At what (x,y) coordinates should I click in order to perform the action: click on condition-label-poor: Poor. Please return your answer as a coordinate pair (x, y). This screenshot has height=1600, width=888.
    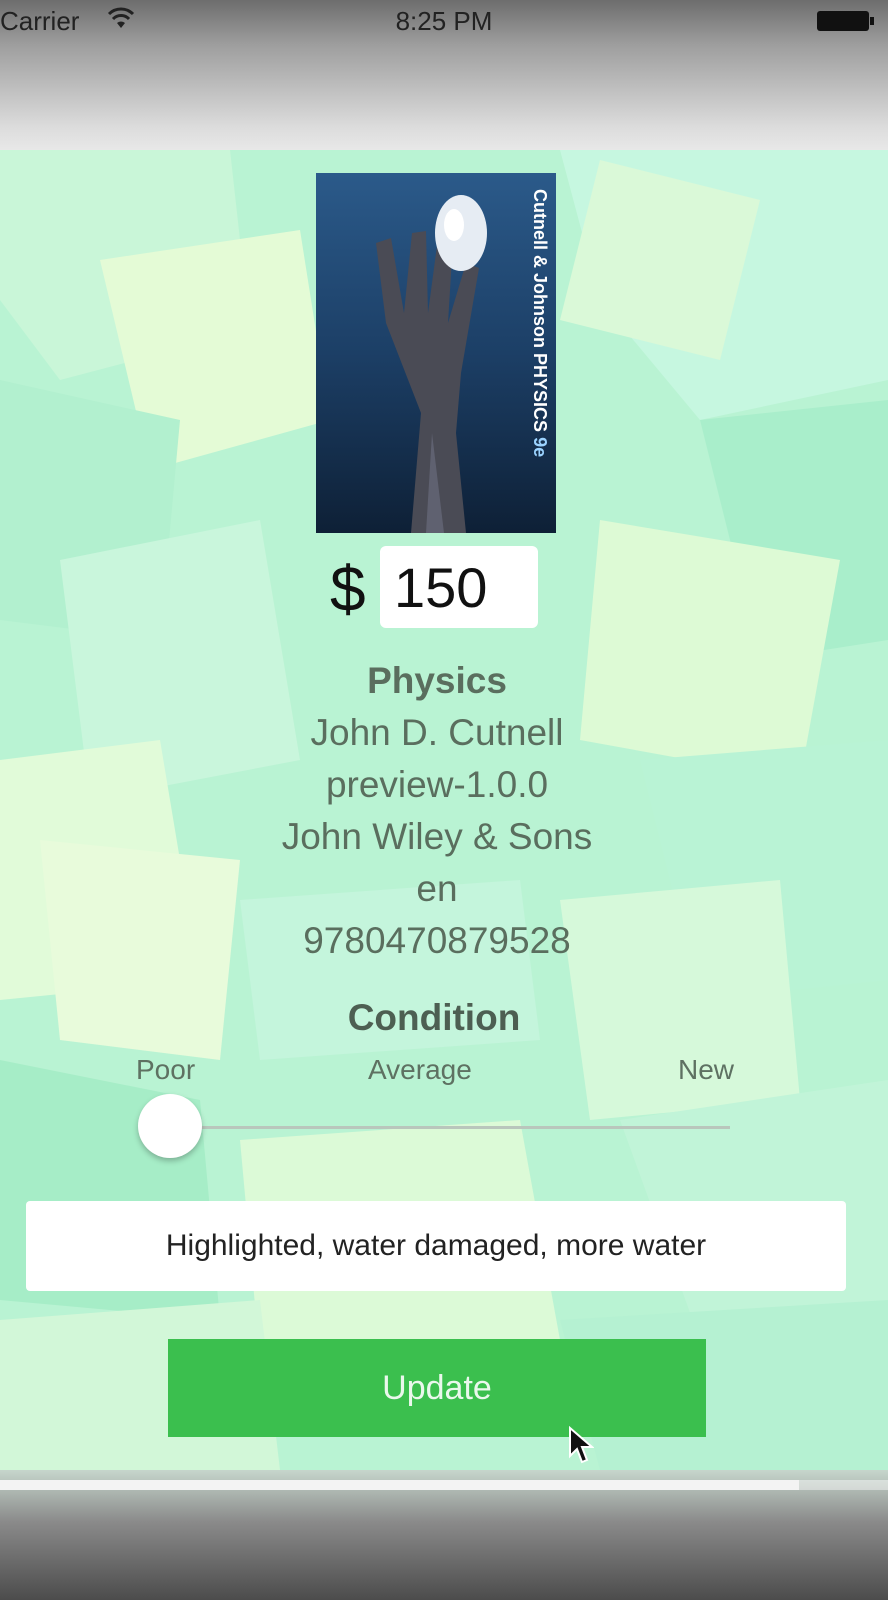
    Looking at the image, I should click on (166, 1069).